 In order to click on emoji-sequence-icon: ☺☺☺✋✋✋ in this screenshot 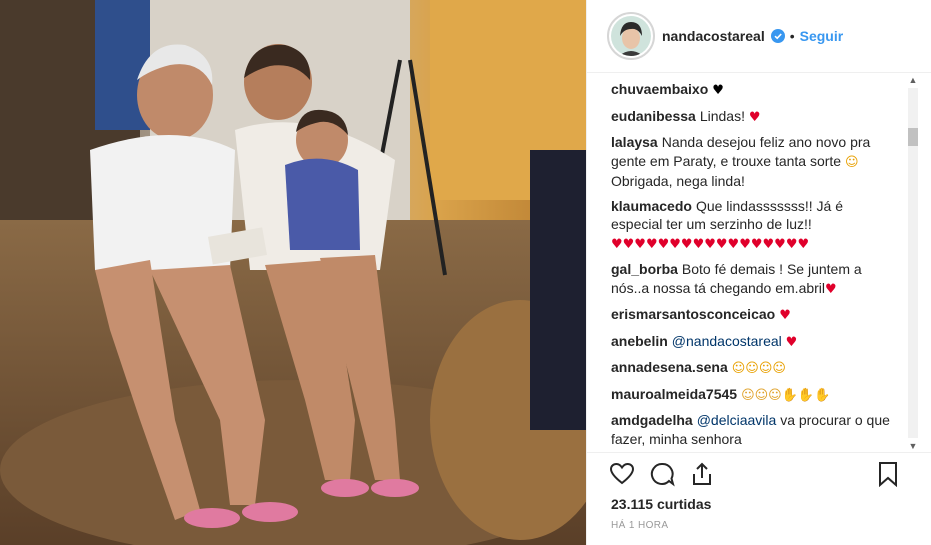, I will do `click(786, 395)`.